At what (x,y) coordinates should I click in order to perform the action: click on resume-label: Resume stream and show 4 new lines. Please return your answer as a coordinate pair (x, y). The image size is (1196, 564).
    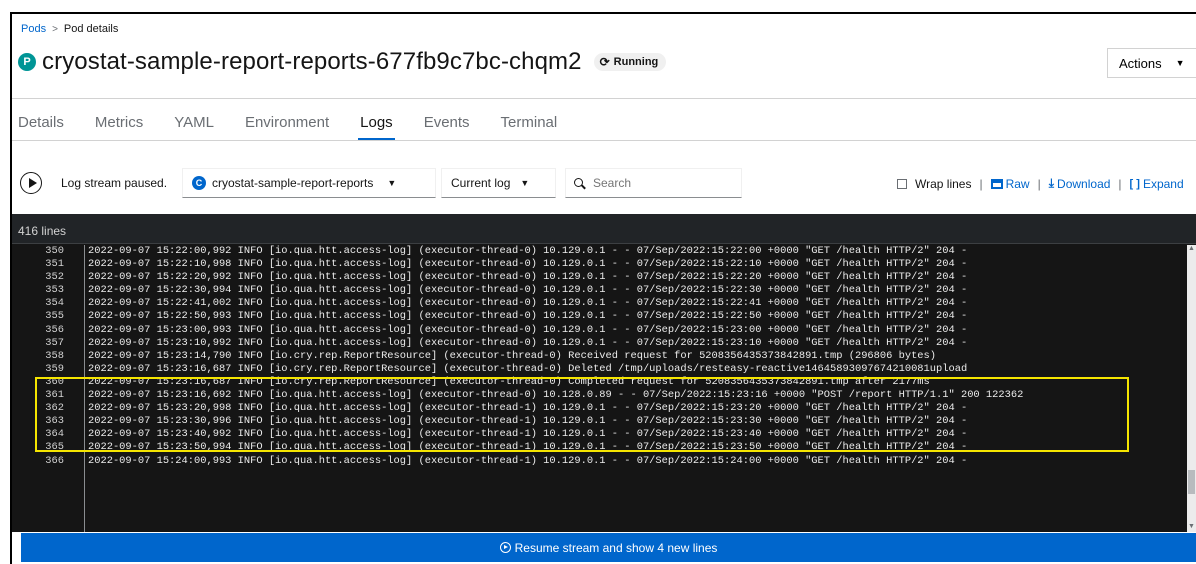
    Looking at the image, I should click on (616, 547).